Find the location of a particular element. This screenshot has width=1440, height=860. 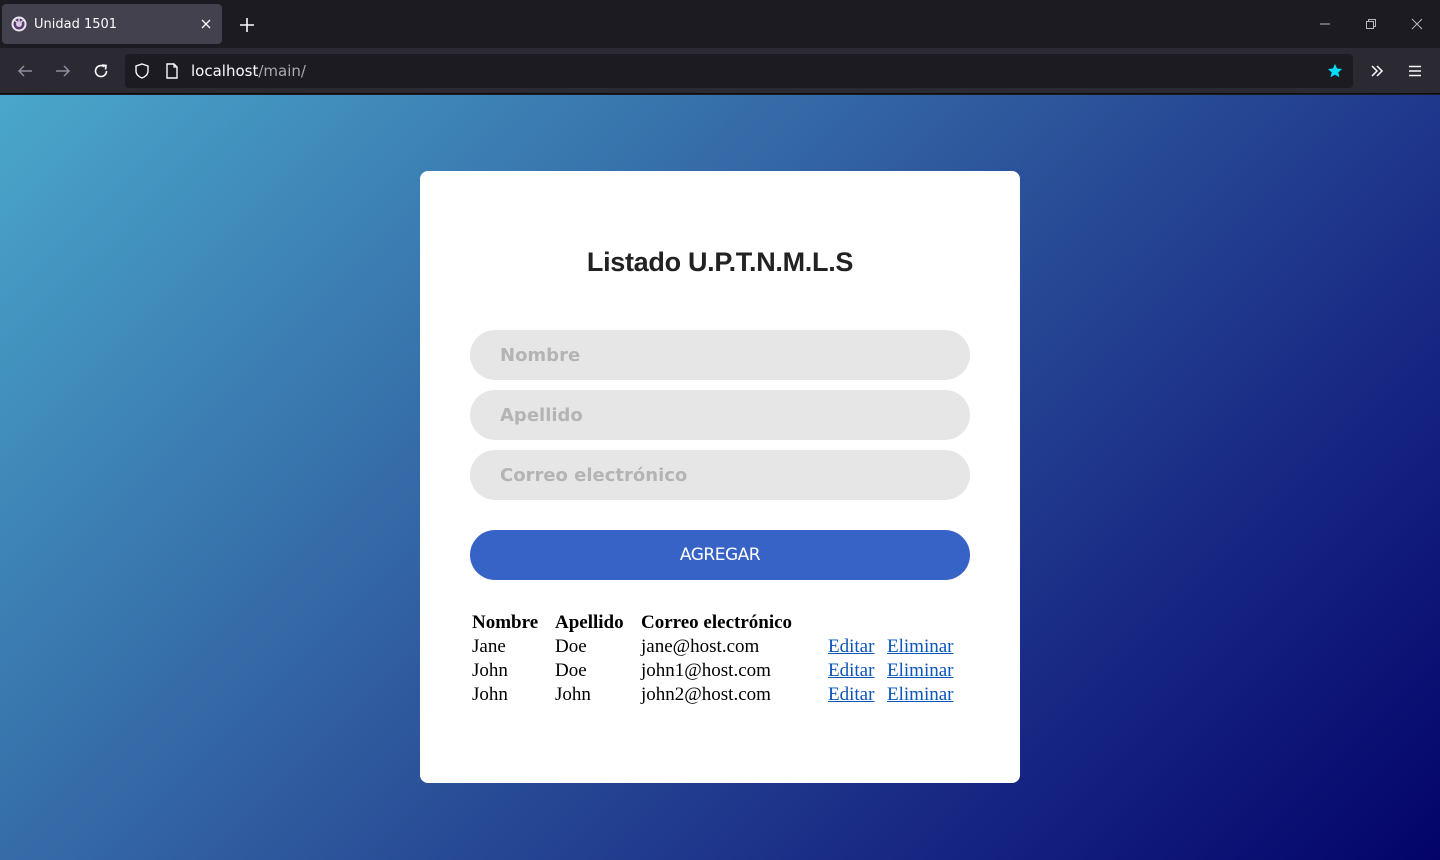

page-title: Listado U.P.T.N.M.L.S is located at coordinates (720, 262).